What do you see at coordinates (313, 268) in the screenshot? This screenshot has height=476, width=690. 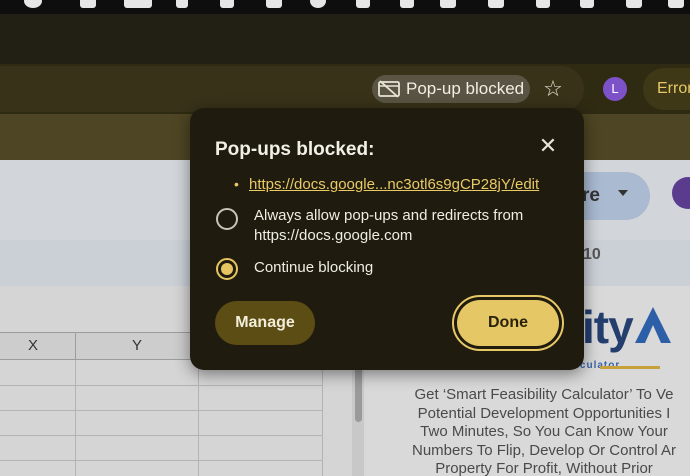 I see `option-continue-blocking-label: Continue blocking` at bounding box center [313, 268].